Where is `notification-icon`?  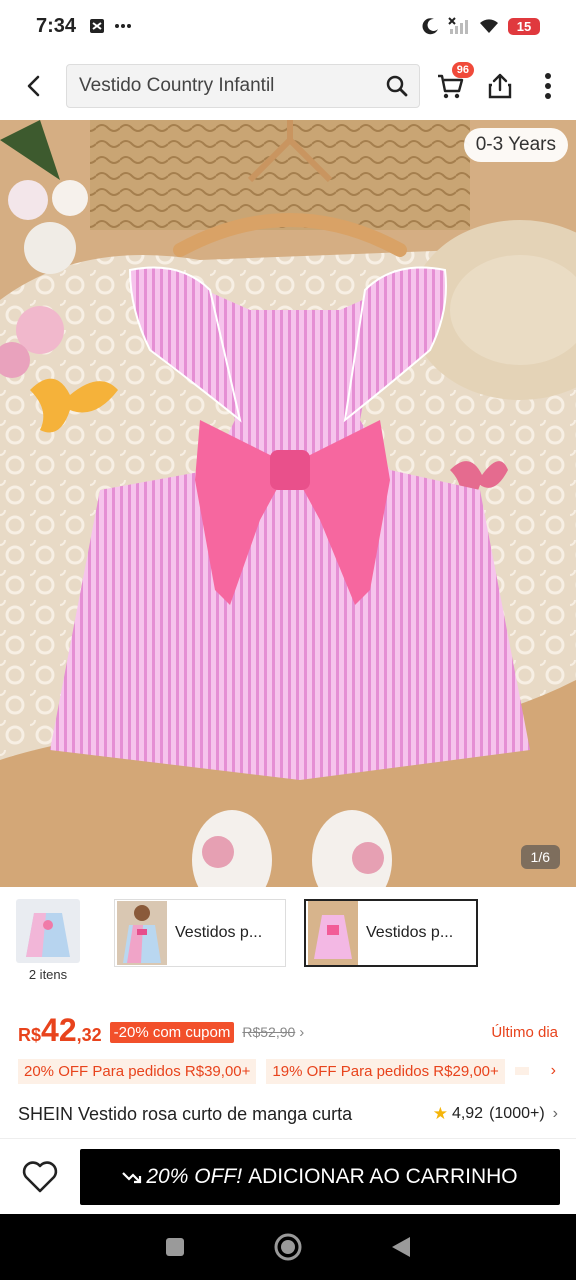 notification-icon is located at coordinates (97, 26).